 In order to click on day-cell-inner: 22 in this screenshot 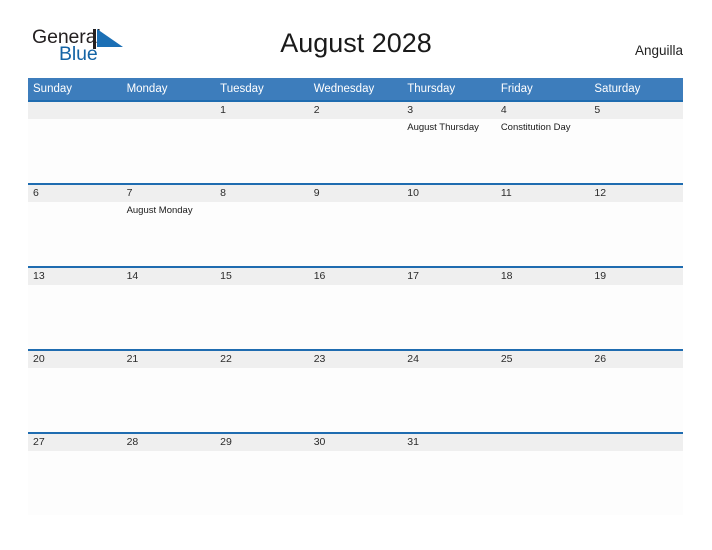, I will do `click(262, 391)`.